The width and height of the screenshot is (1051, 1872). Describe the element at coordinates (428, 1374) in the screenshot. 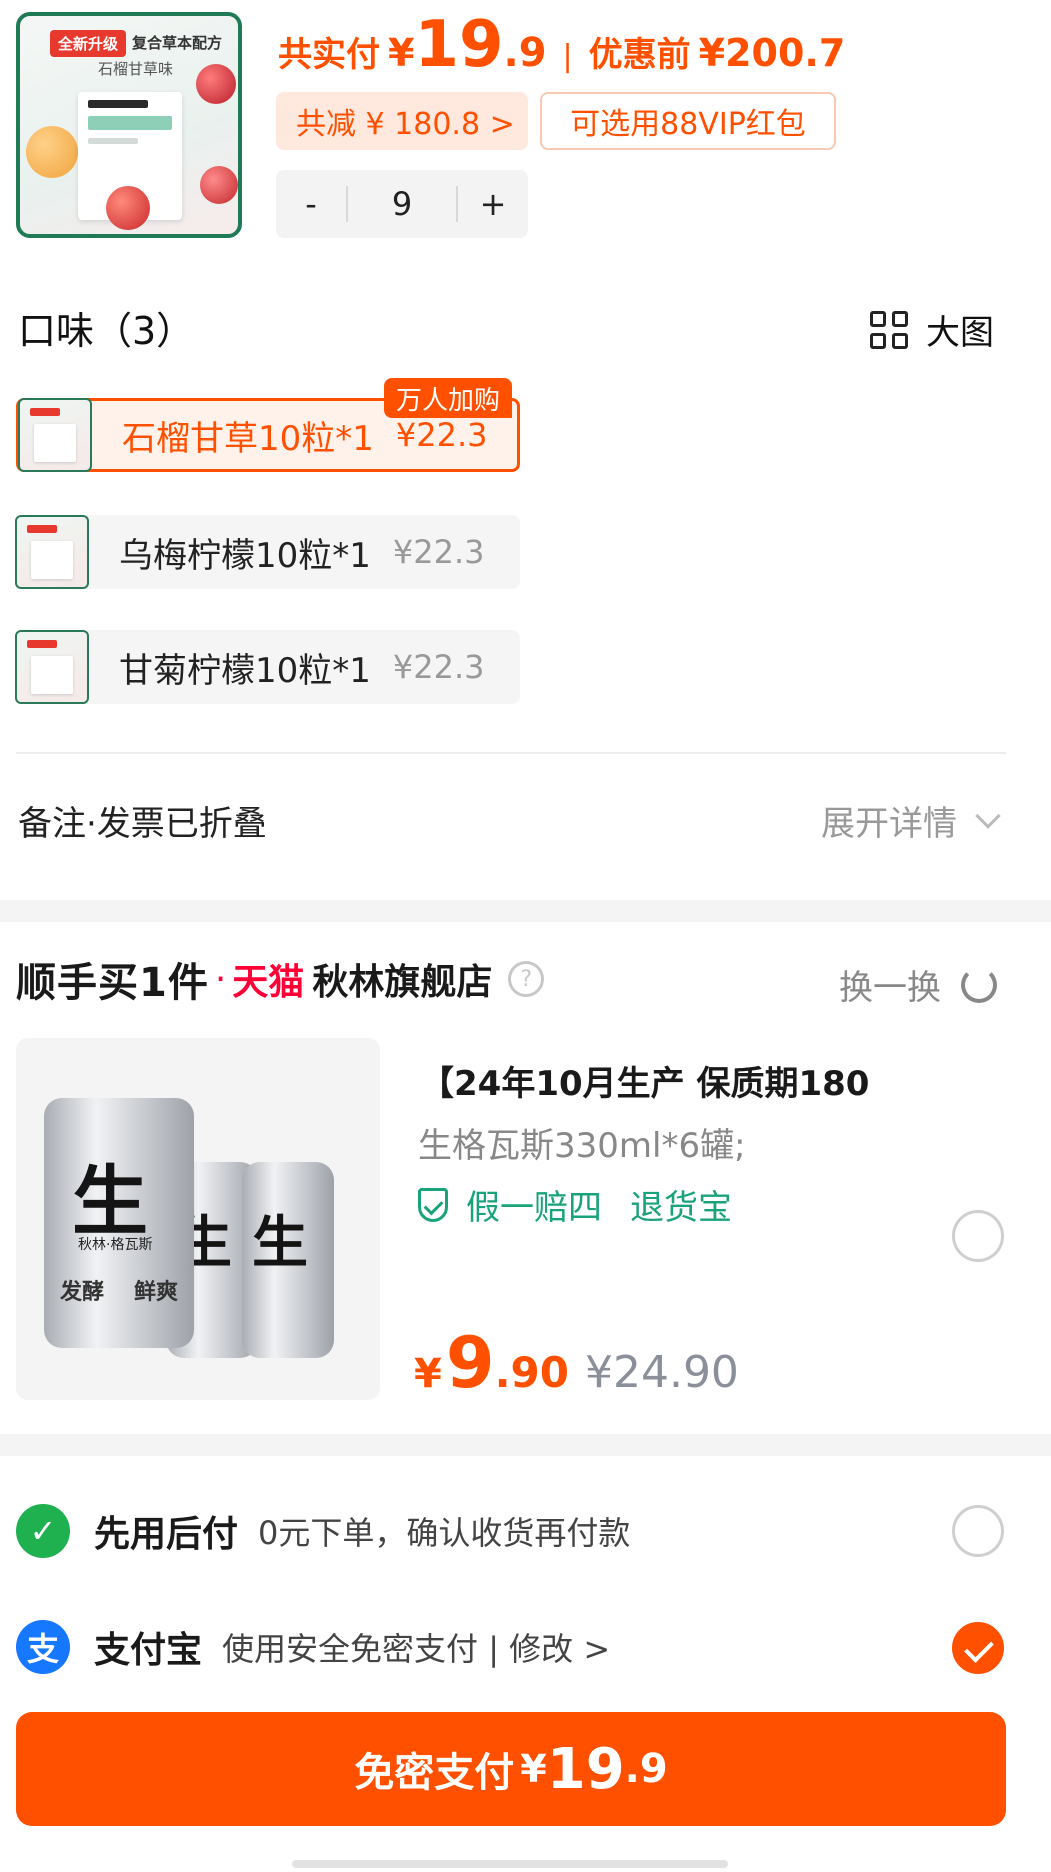

I see `addon-price-currency: ¥` at that location.